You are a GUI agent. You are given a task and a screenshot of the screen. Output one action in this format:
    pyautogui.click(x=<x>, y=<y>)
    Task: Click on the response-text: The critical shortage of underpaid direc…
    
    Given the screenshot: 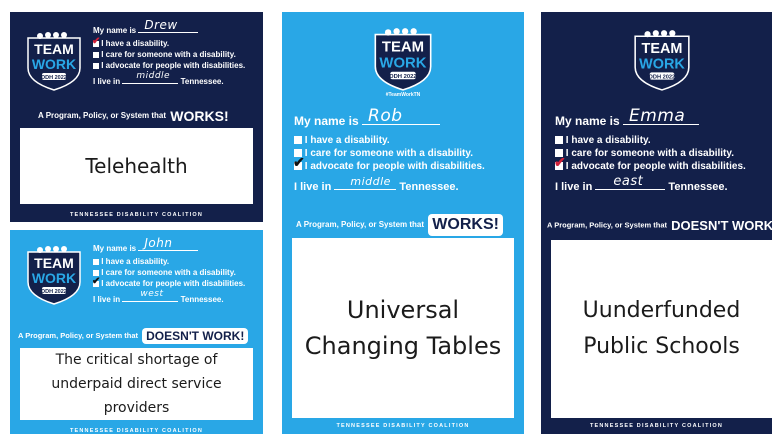 What is the action you would take?
    pyautogui.click(x=136, y=384)
    